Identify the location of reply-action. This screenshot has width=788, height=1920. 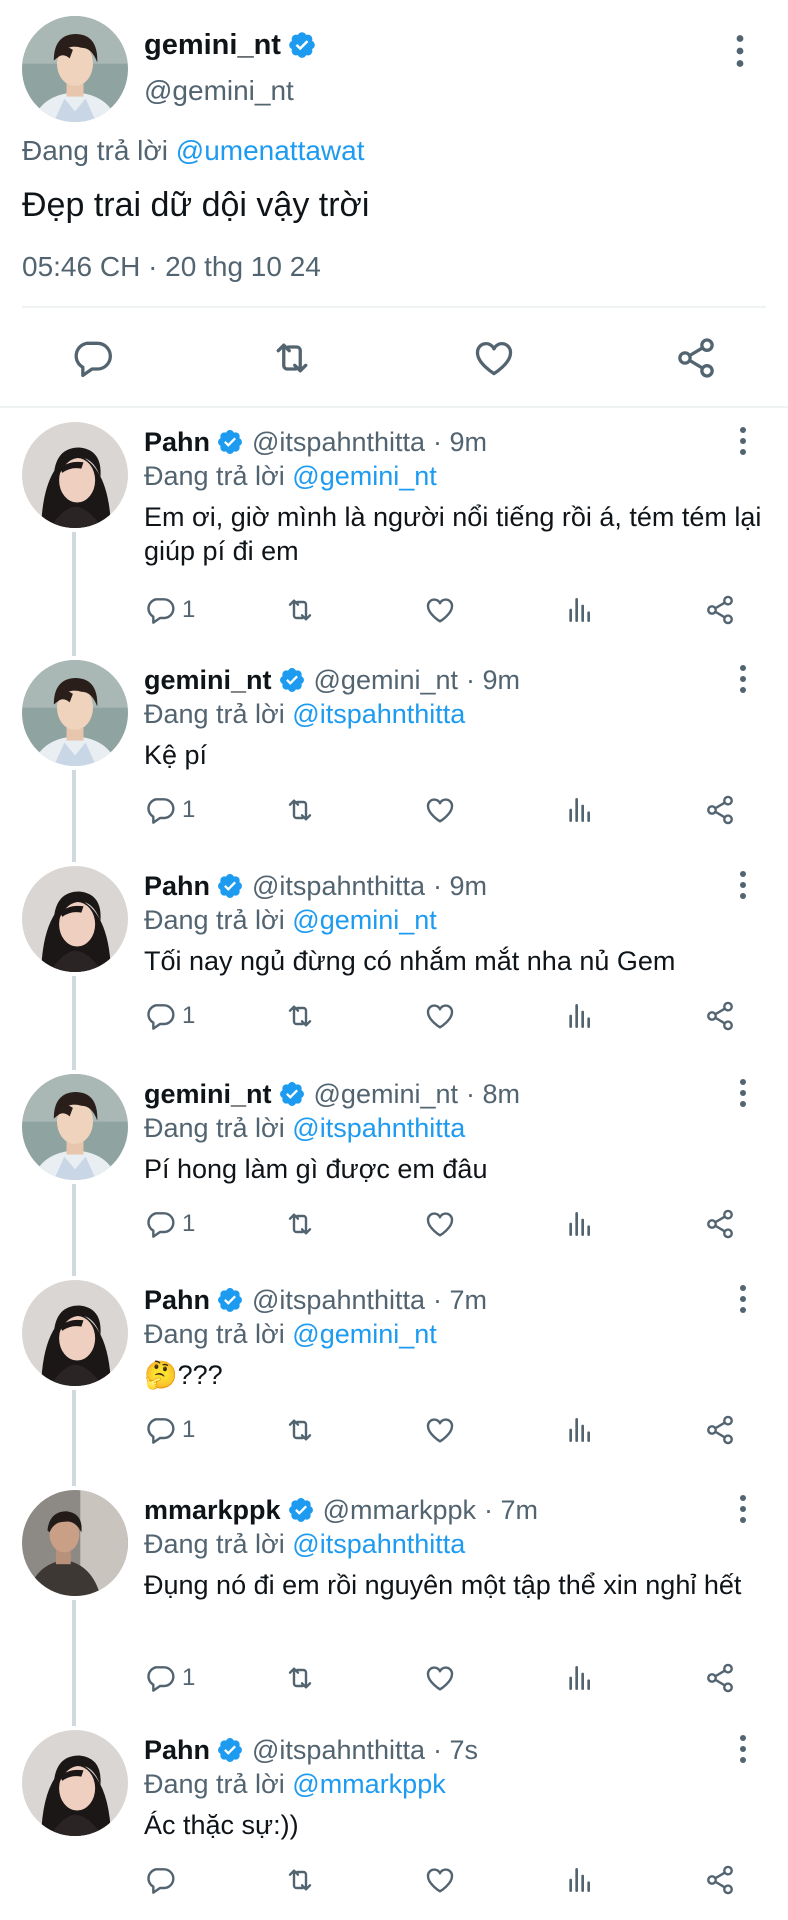
(163, 1880).